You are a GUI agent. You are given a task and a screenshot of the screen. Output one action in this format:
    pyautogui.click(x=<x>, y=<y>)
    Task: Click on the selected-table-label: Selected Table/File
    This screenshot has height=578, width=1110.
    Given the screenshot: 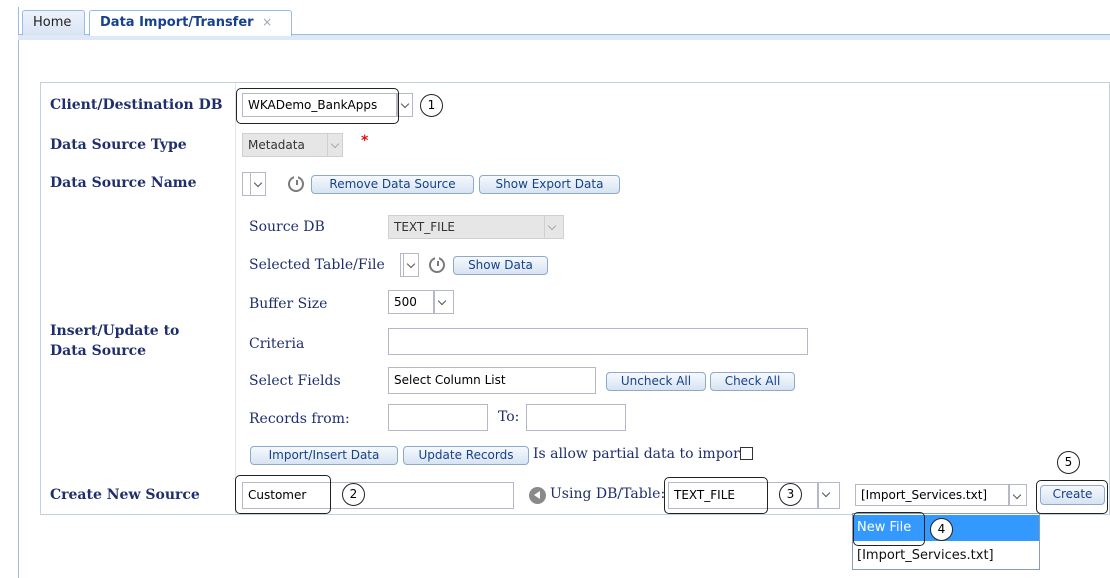 What is the action you would take?
    pyautogui.click(x=317, y=265)
    